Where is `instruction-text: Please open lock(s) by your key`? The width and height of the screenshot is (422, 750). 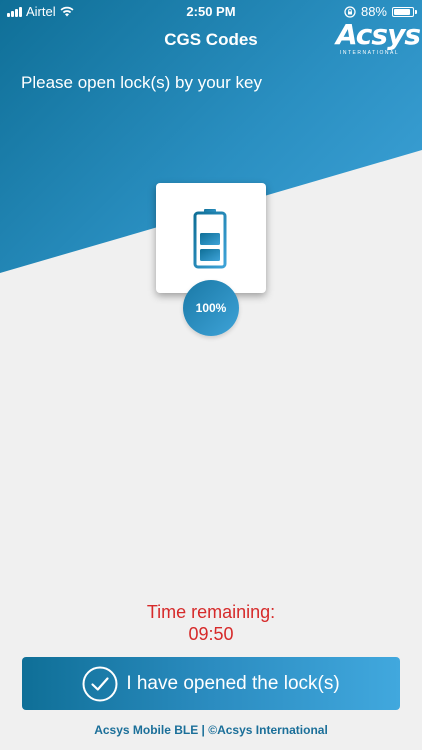 instruction-text: Please open lock(s) by your key is located at coordinates (141, 82).